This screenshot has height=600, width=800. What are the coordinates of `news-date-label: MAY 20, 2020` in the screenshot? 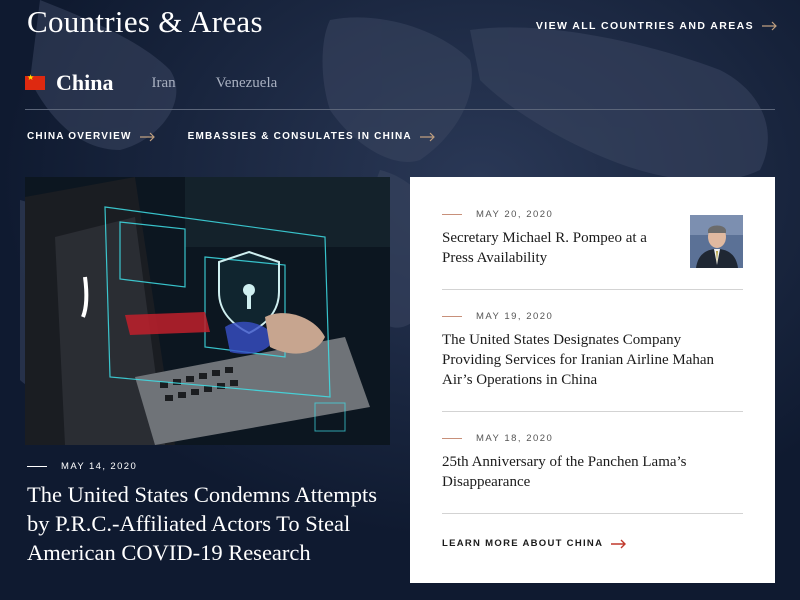 It's located at (515, 214).